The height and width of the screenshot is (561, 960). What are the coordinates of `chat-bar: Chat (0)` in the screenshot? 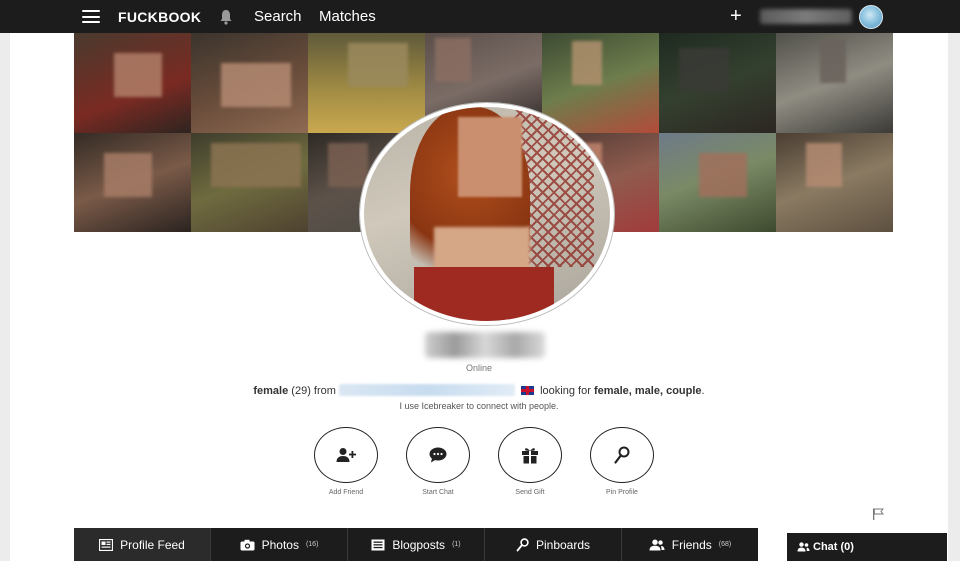 It's located at (867, 547).